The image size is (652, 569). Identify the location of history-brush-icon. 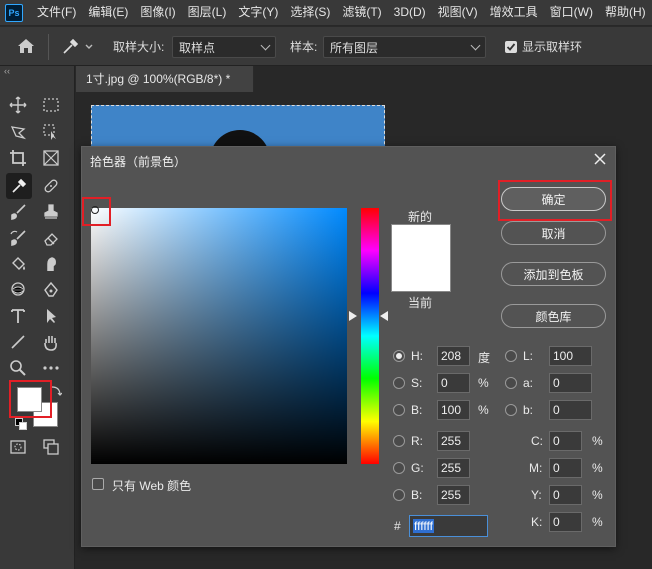
(18, 238).